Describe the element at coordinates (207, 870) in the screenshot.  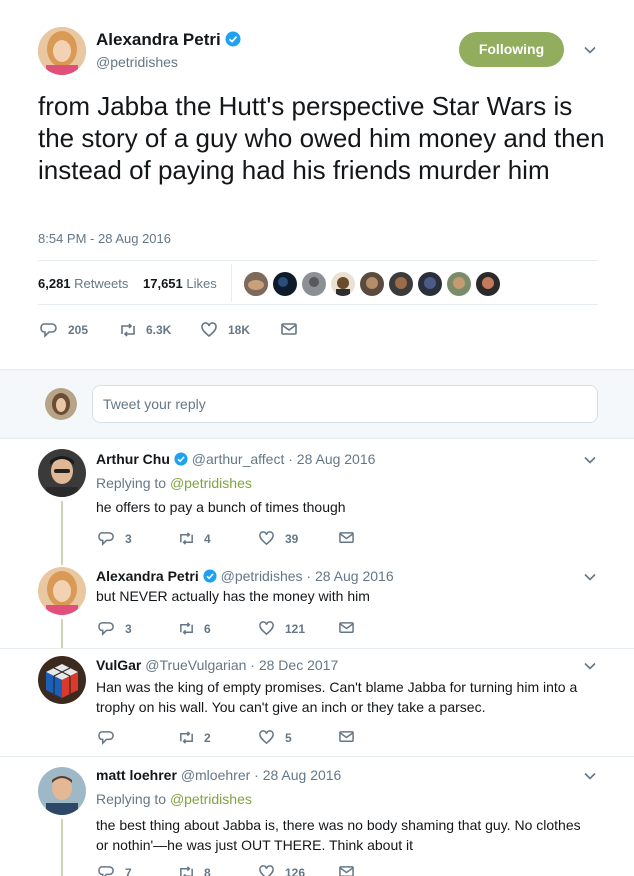
I see `retweet-count: 8` at that location.